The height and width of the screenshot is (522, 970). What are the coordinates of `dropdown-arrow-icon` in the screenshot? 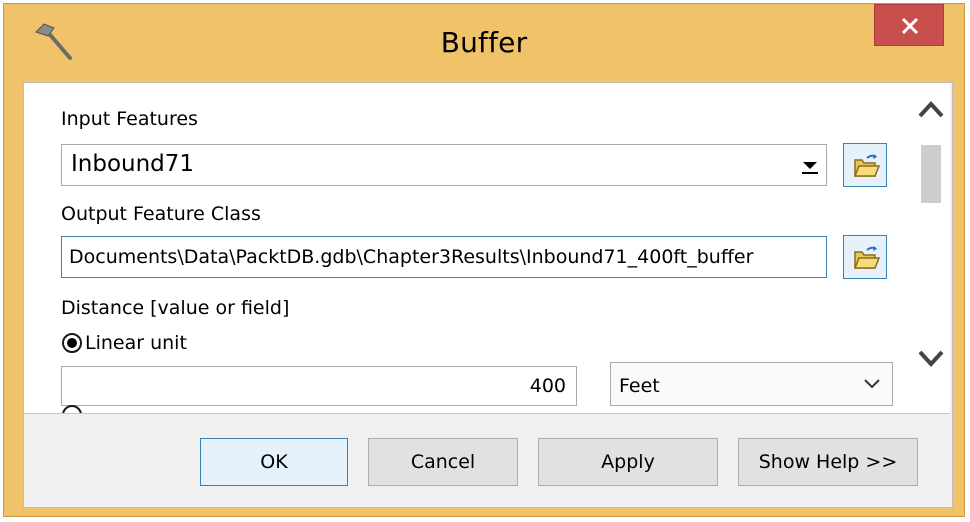 It's located at (810, 165).